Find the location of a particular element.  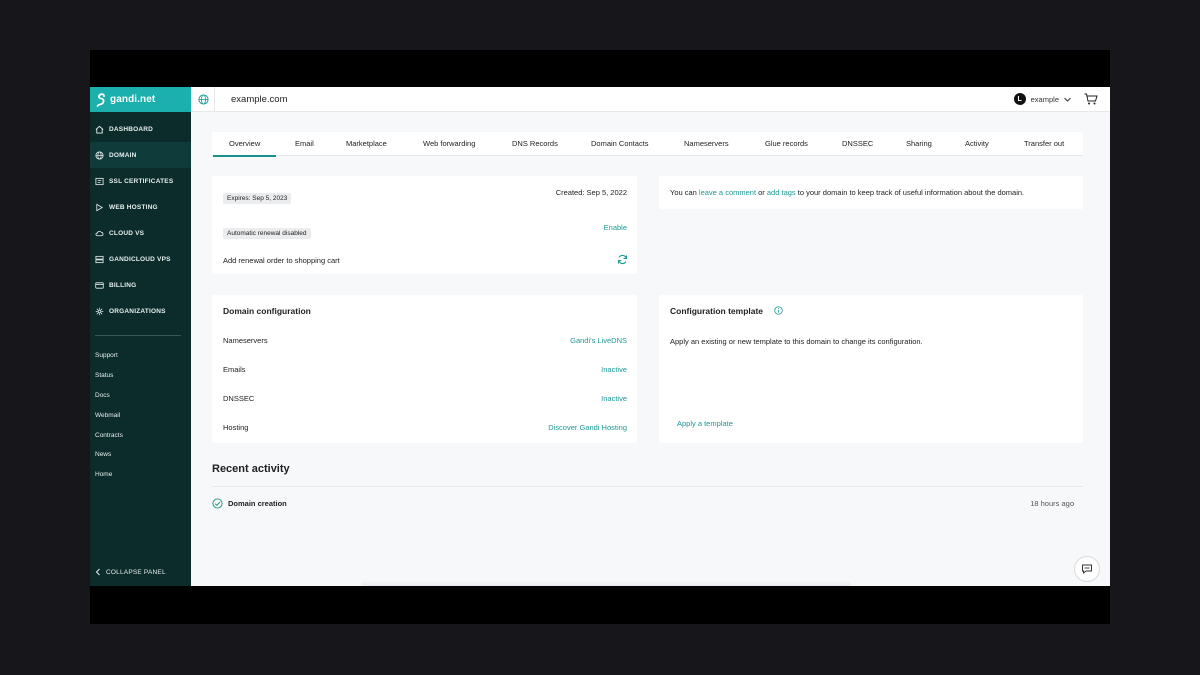

configuration-template-title: Configuration template is located at coordinates (717, 311).